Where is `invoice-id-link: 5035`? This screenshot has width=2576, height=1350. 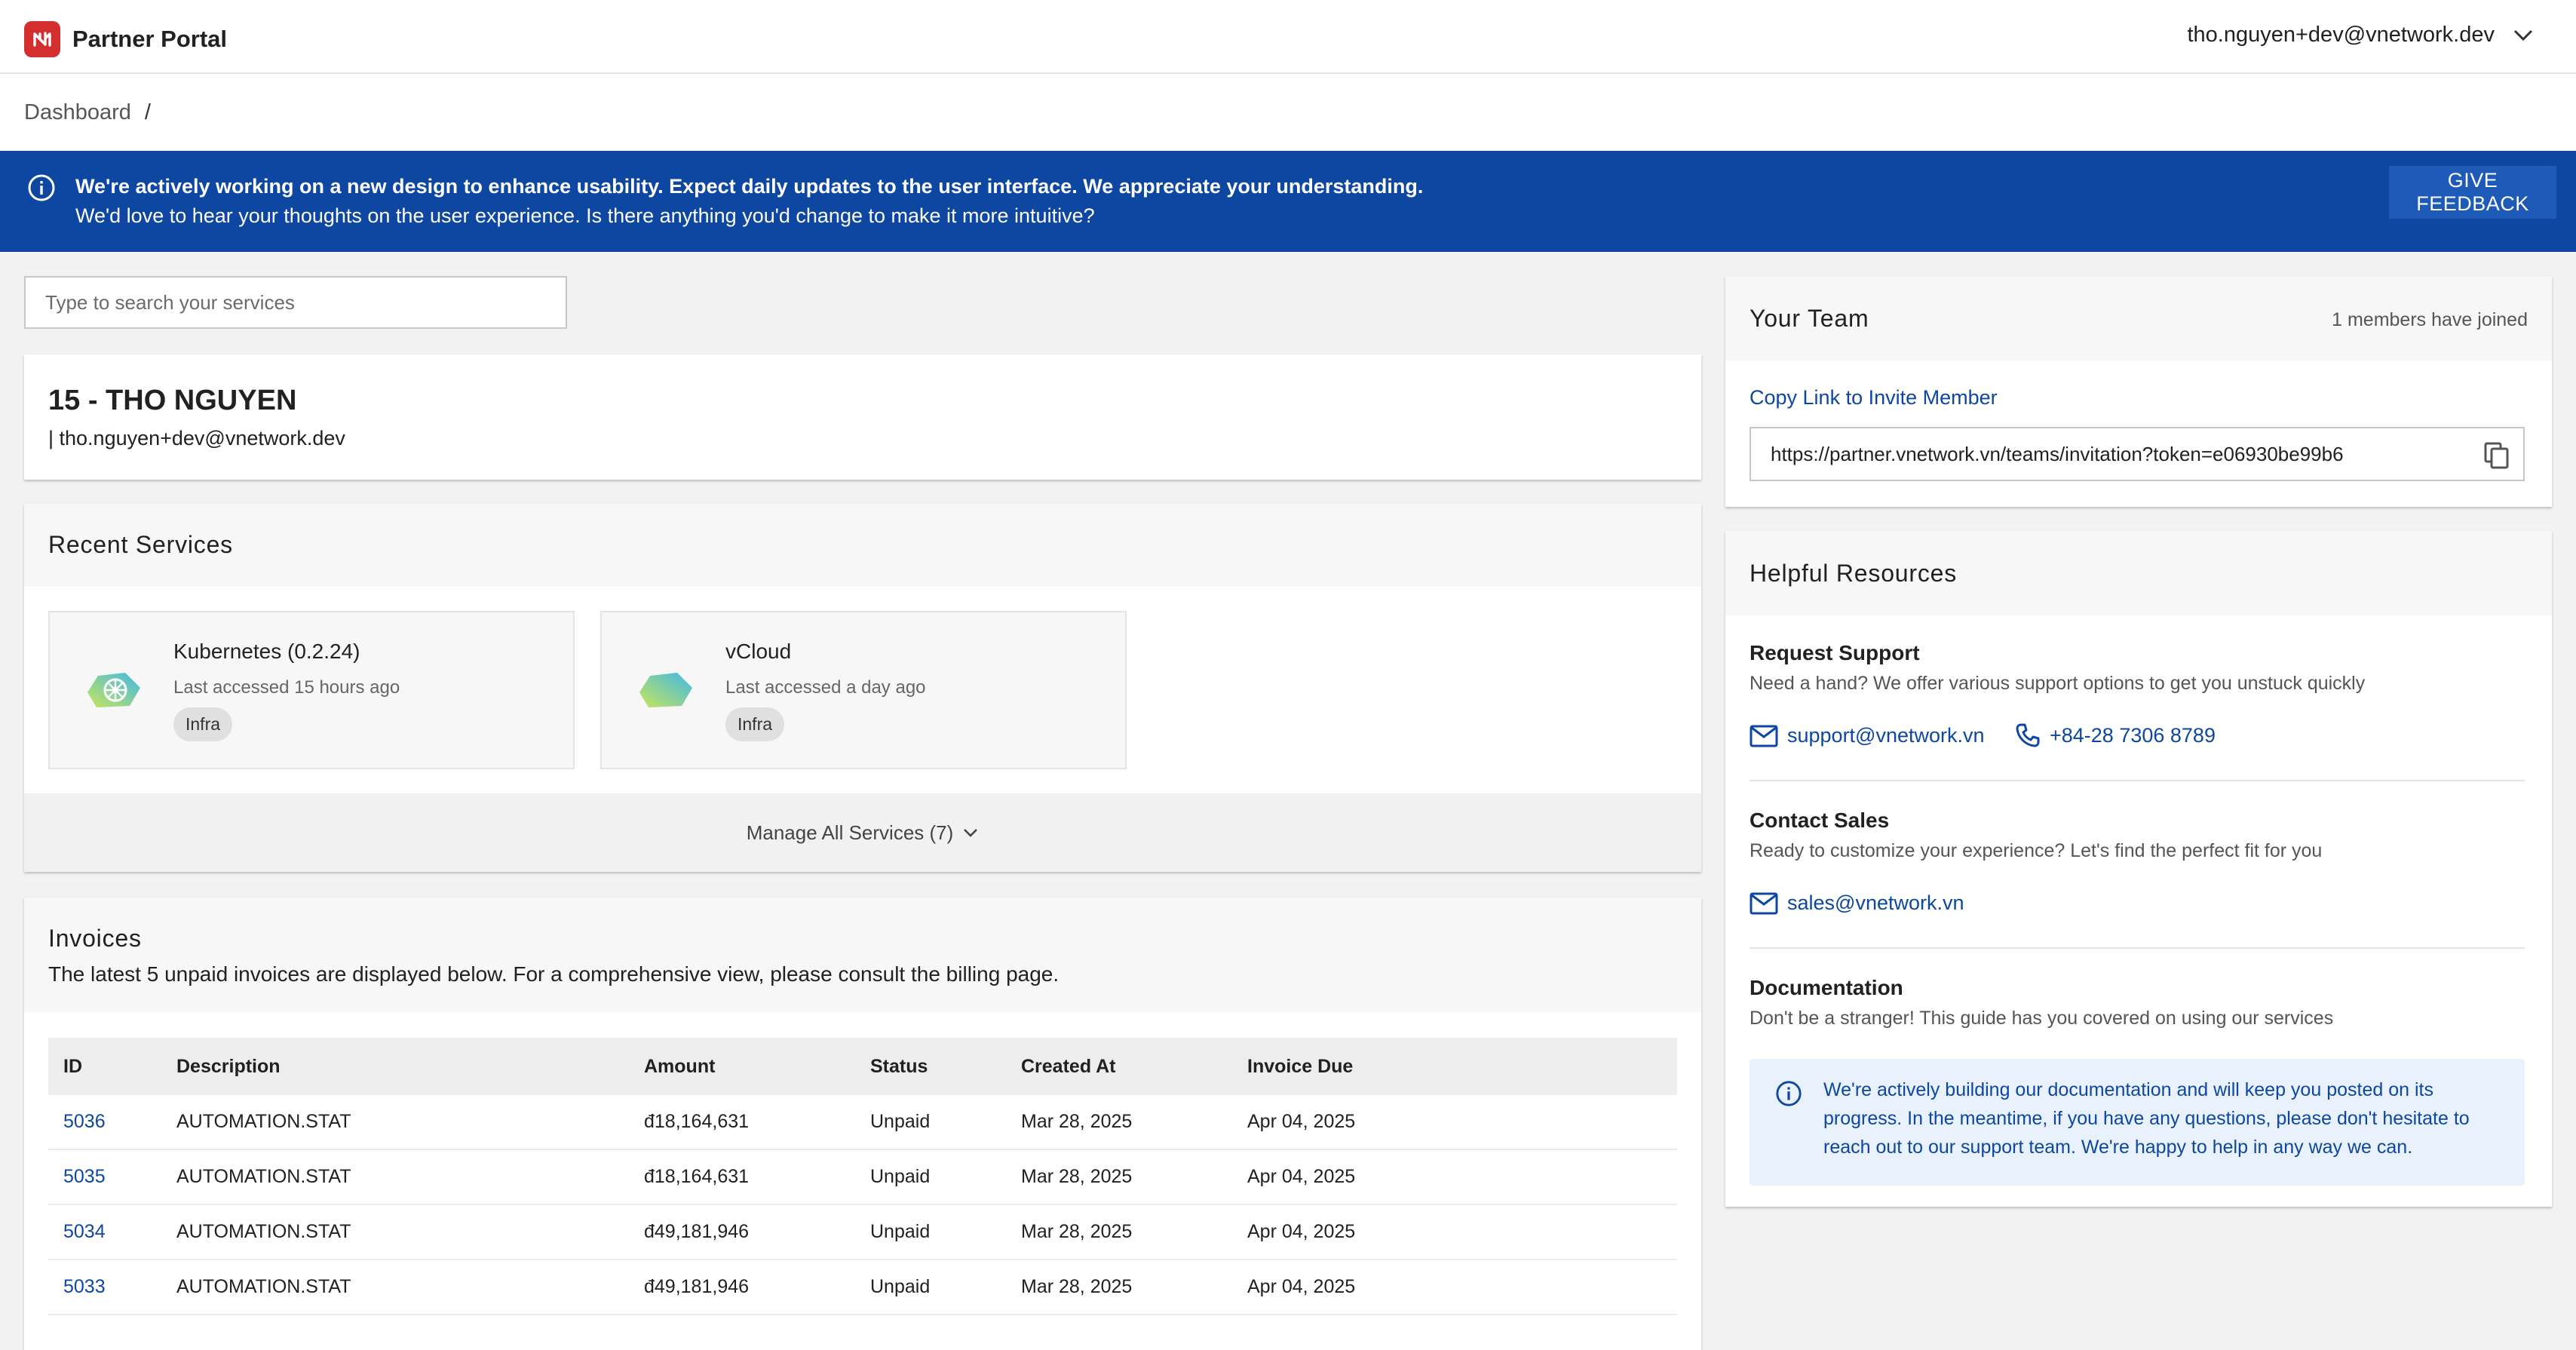 invoice-id-link: 5035 is located at coordinates (104, 1177).